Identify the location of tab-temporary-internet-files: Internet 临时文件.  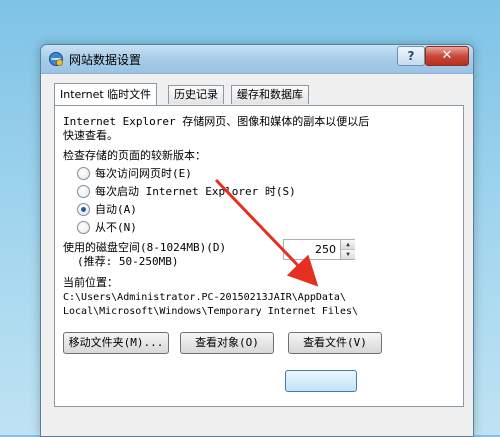
(106, 94).